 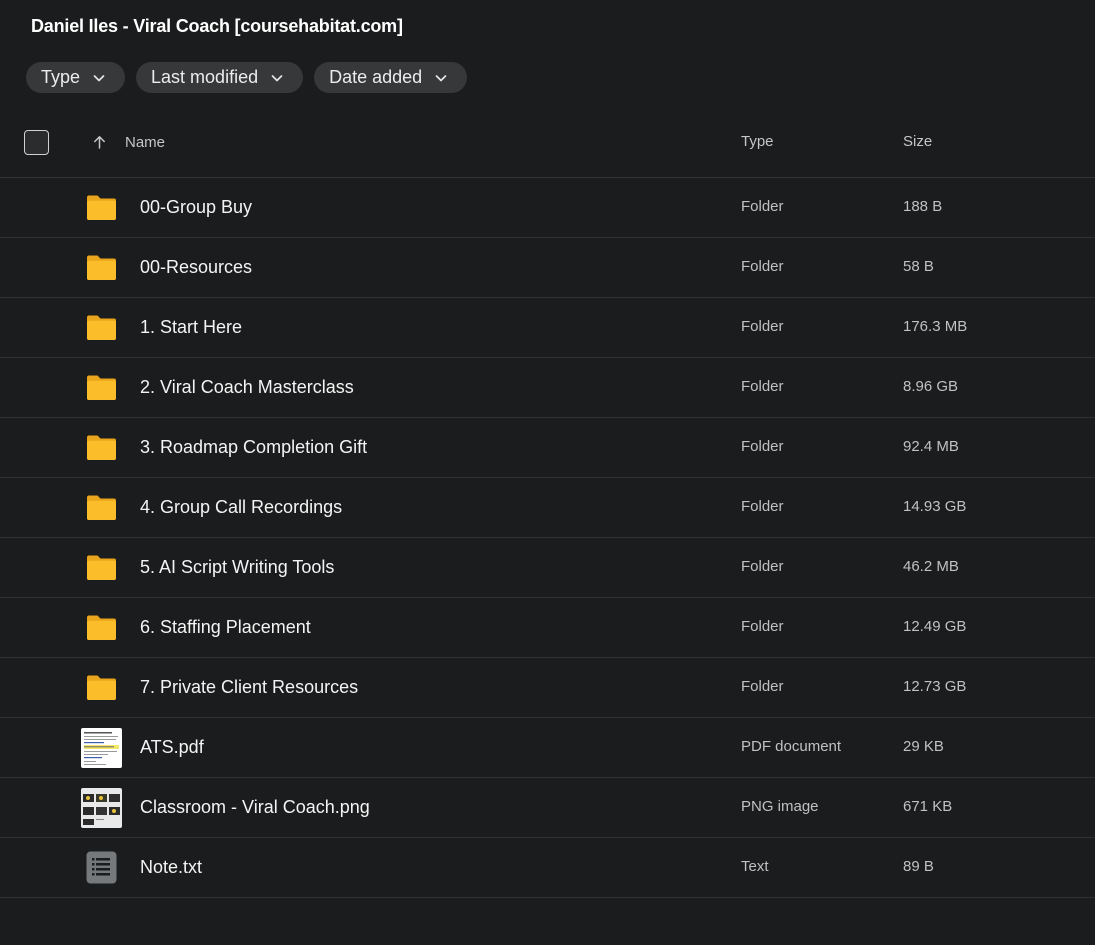 I want to click on file-size: 12.73 GB, so click(x=935, y=686).